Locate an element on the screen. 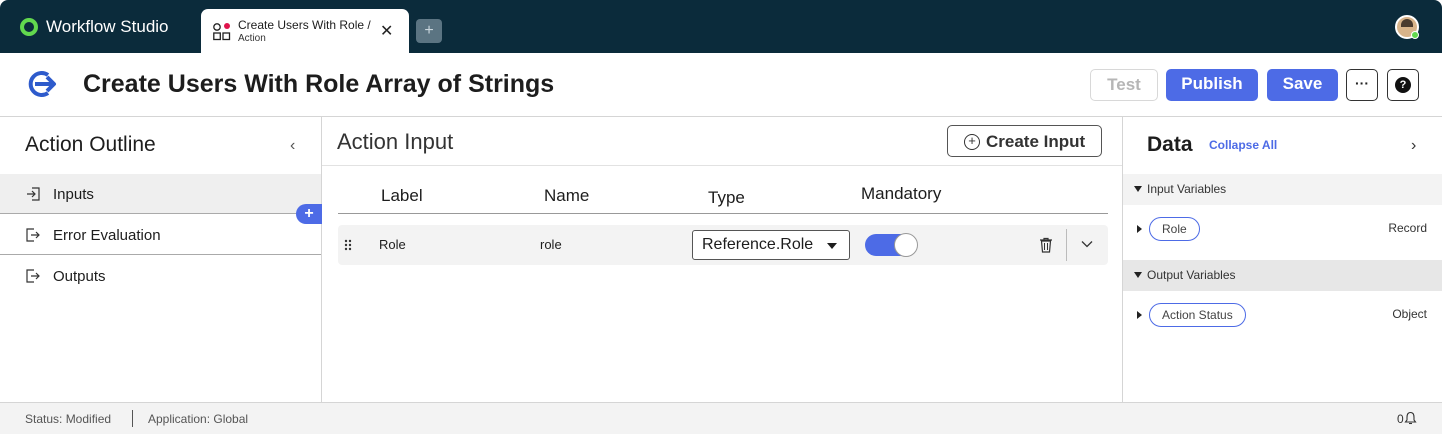 Image resolution: width=1442 pixels, height=434 pixels. action-shapes-icon is located at coordinates (222, 32).